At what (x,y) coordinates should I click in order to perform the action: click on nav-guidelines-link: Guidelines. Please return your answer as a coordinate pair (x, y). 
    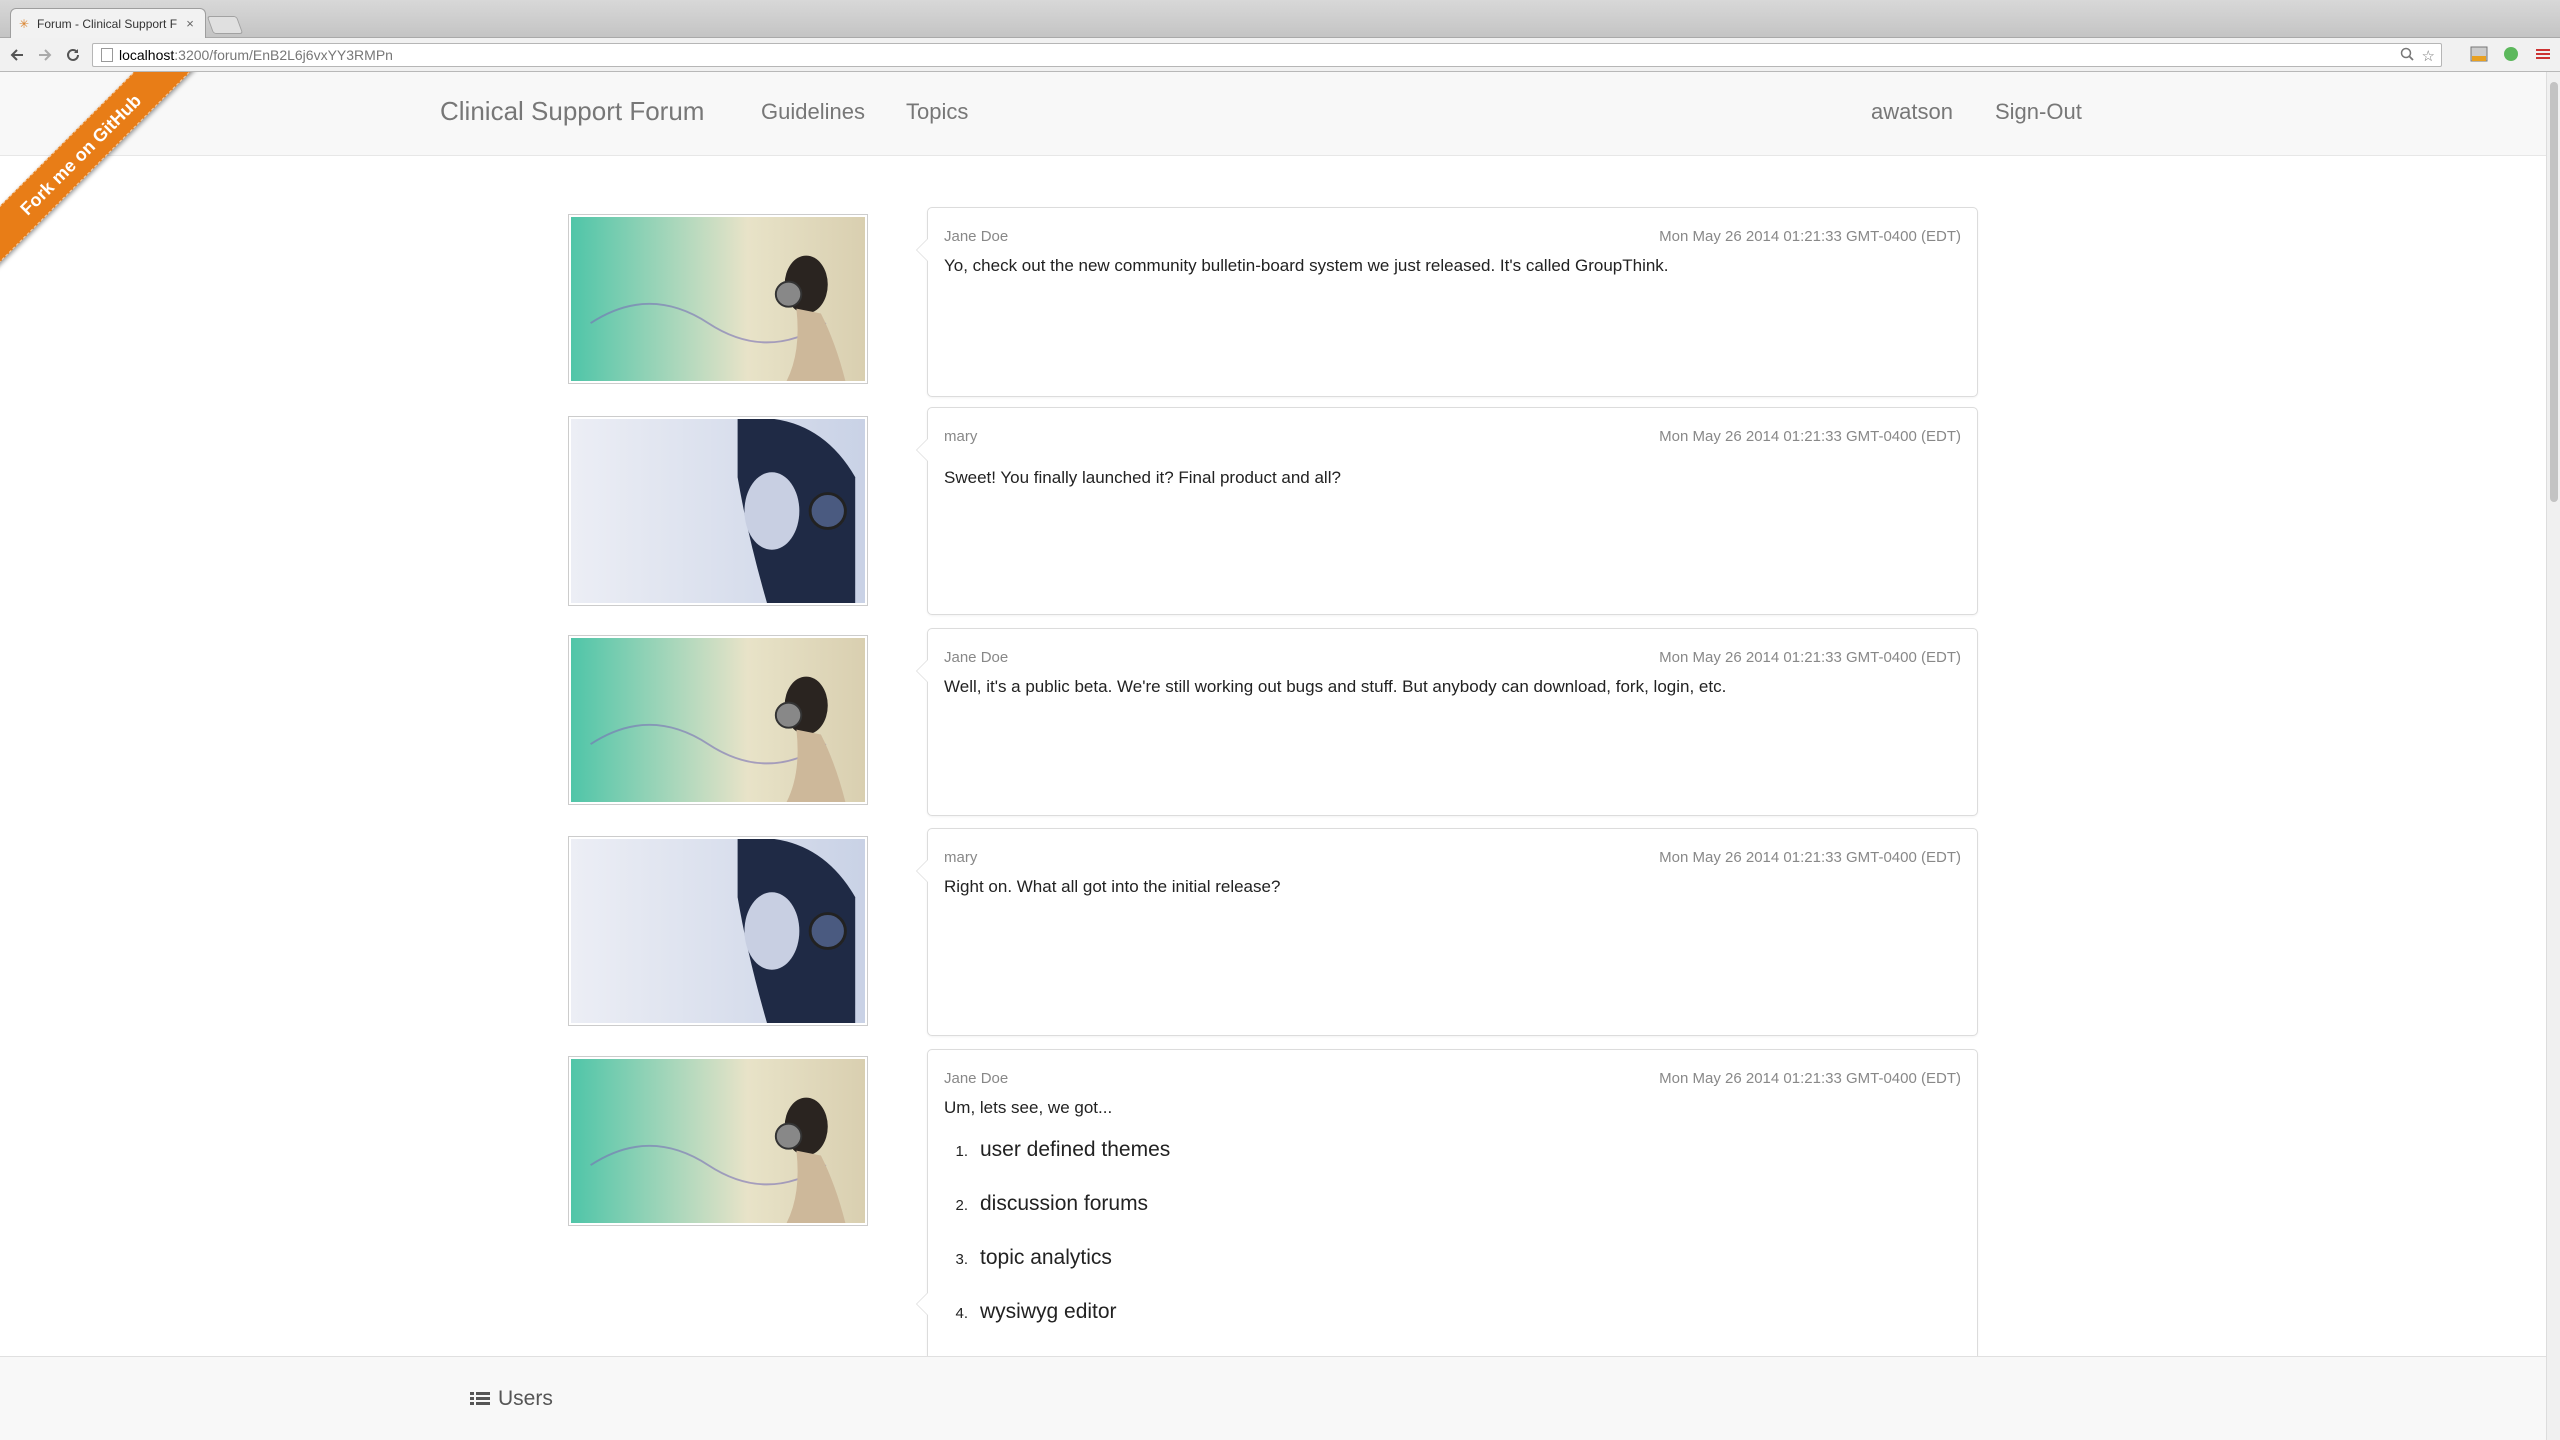
    Looking at the image, I should click on (813, 112).